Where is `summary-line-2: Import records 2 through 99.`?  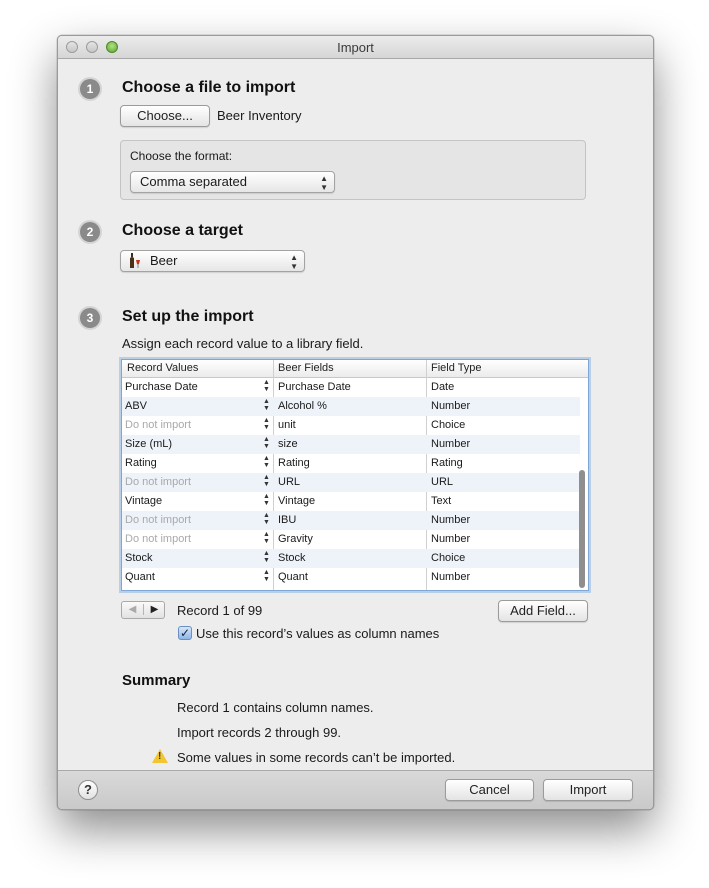
summary-line-2: Import records 2 through 99. is located at coordinates (259, 732).